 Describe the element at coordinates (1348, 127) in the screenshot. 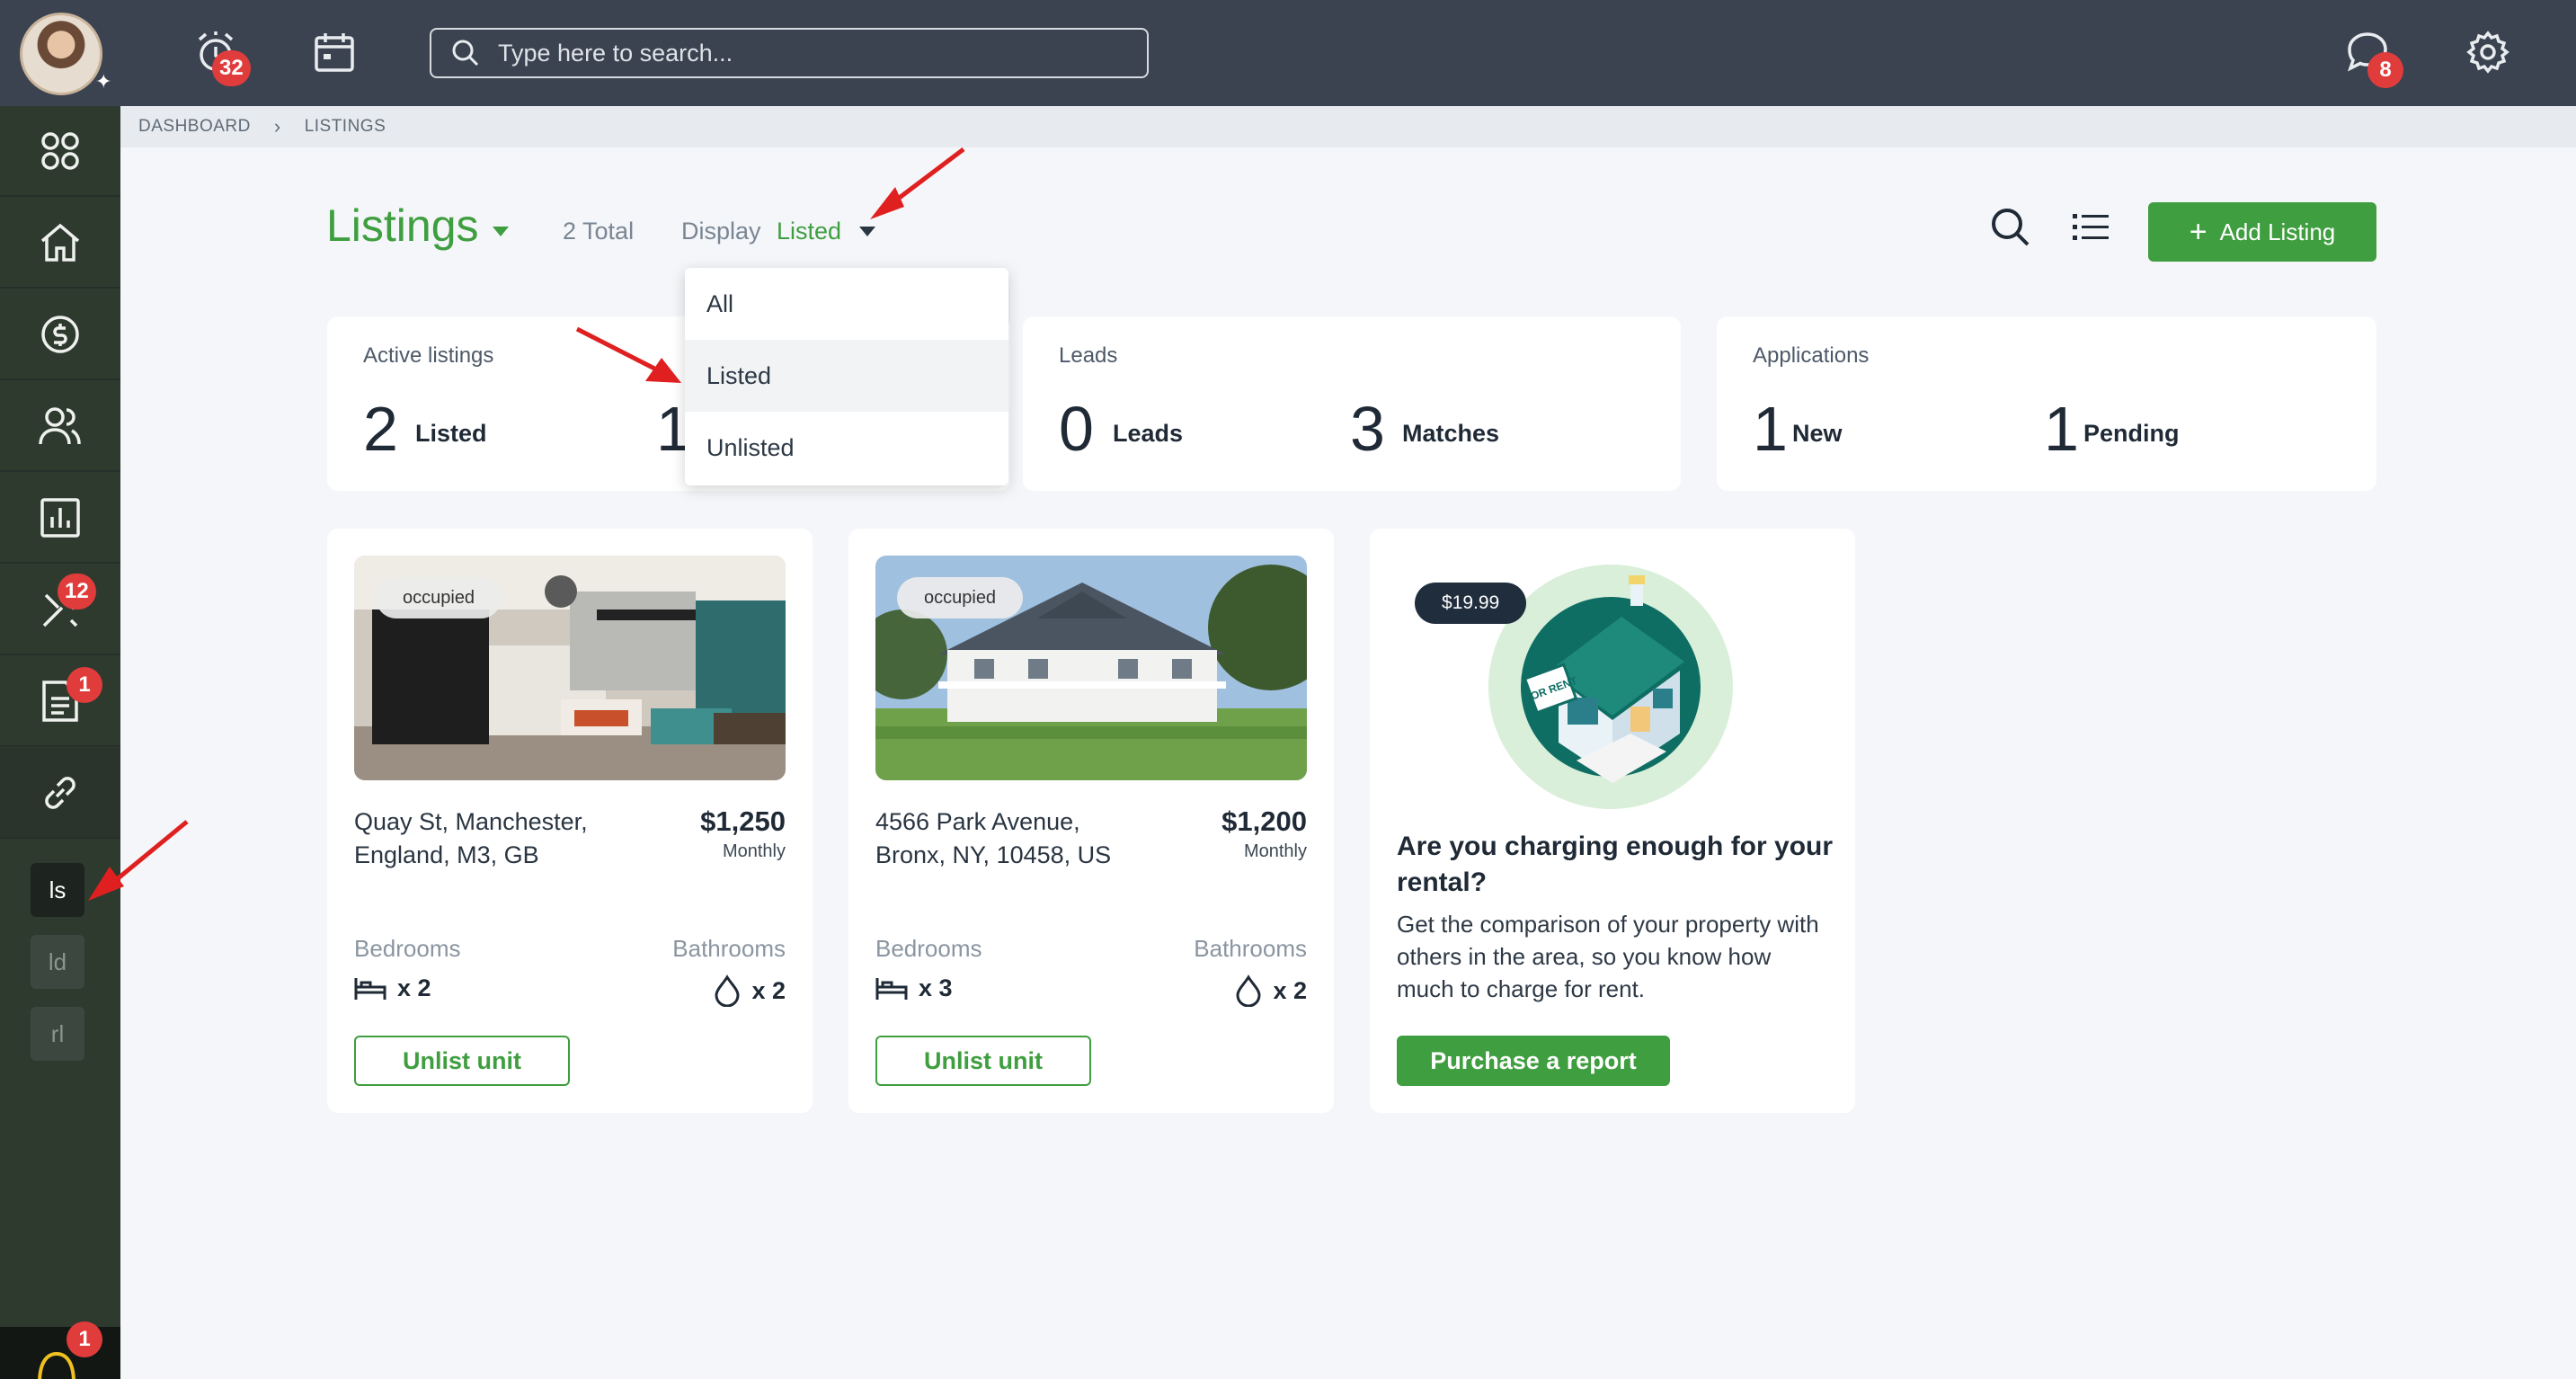

I see `breadcrumb: DASHBOARD › LISTINGS` at that location.